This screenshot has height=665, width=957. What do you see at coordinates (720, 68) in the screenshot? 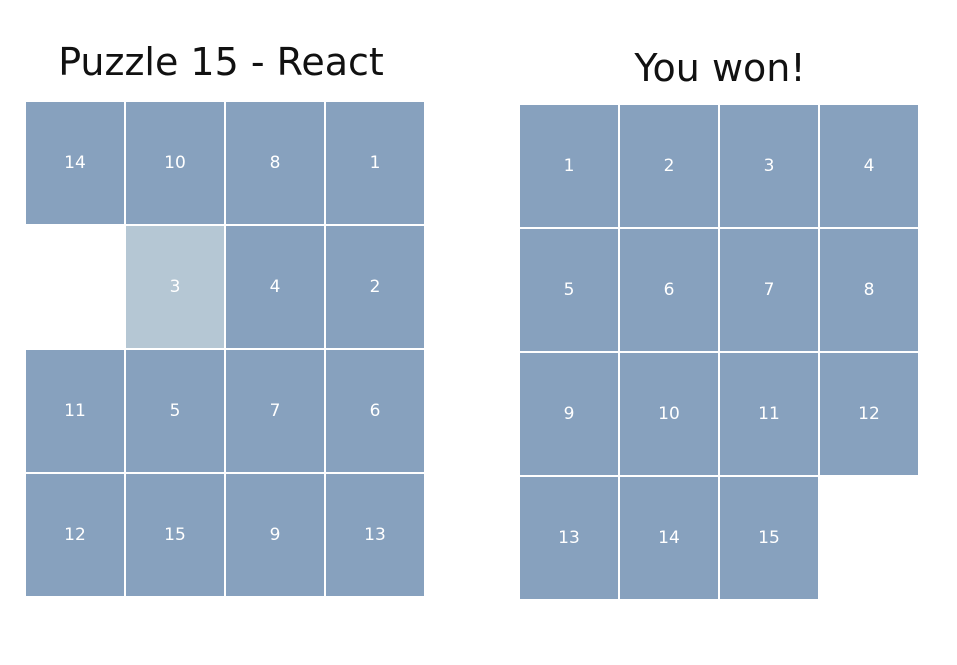
I see `win-message: You won!` at bounding box center [720, 68].